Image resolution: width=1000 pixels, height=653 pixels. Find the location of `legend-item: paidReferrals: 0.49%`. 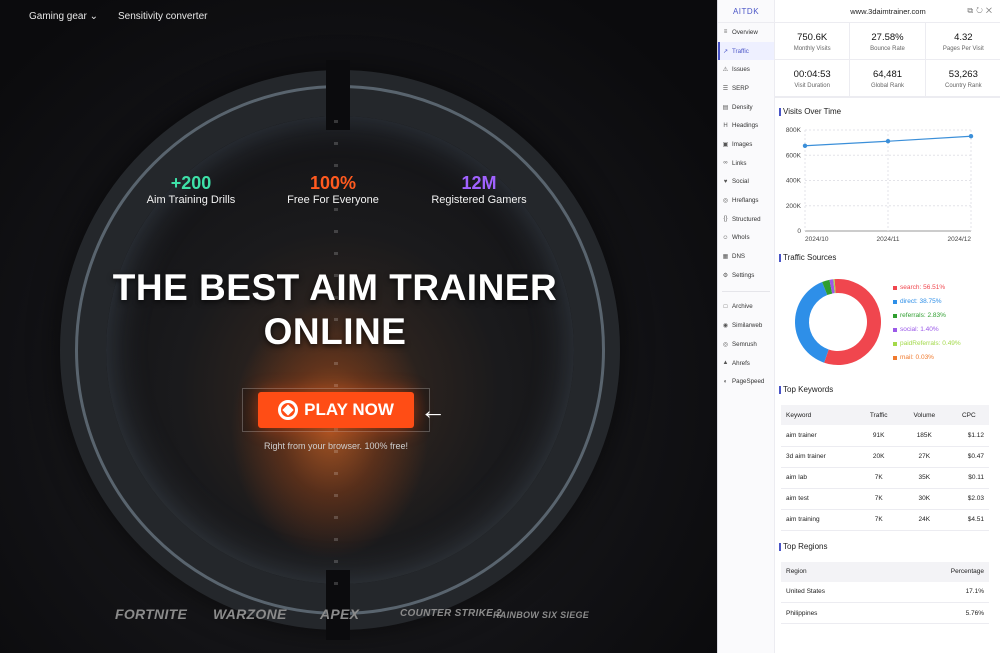

legend-item: paidReferrals: 0.49% is located at coordinates (927, 344).